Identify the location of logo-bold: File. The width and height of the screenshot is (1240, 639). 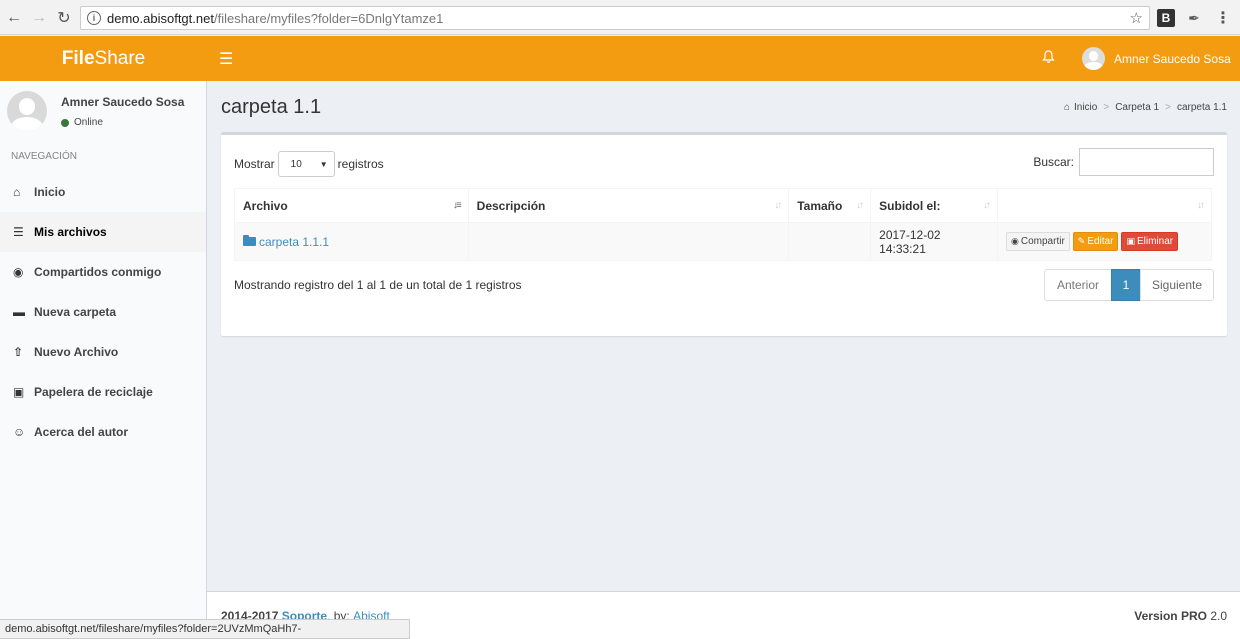
(78, 58).